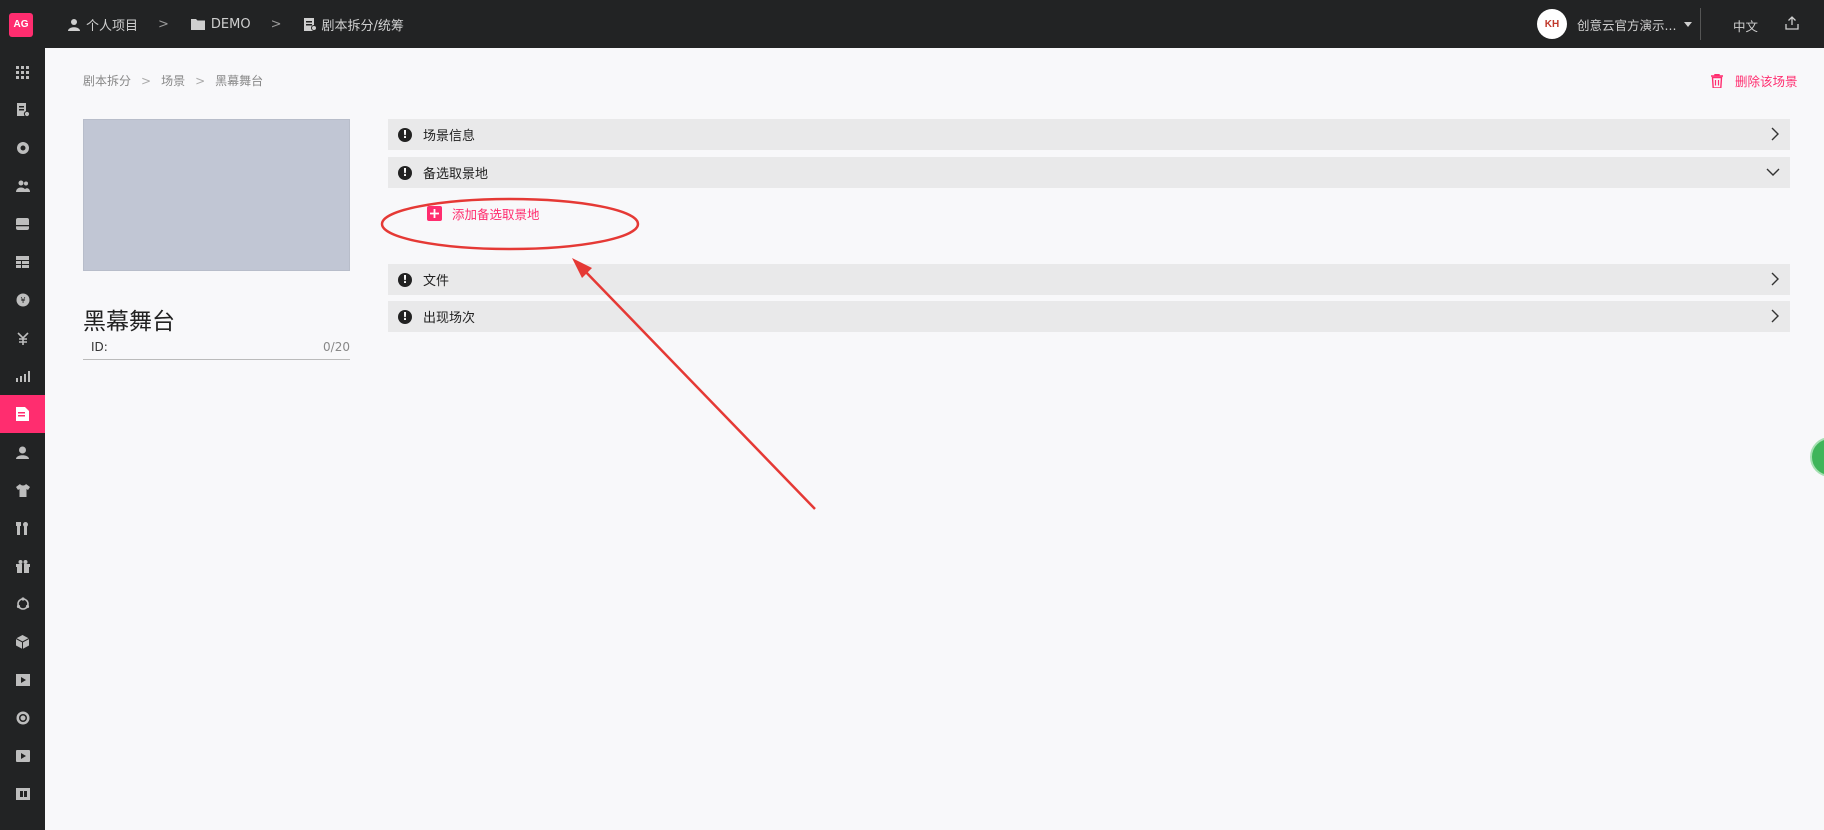 This screenshot has width=1824, height=830. What do you see at coordinates (216, 347) in the screenshot?
I see `id-field: ID: 0/20` at bounding box center [216, 347].